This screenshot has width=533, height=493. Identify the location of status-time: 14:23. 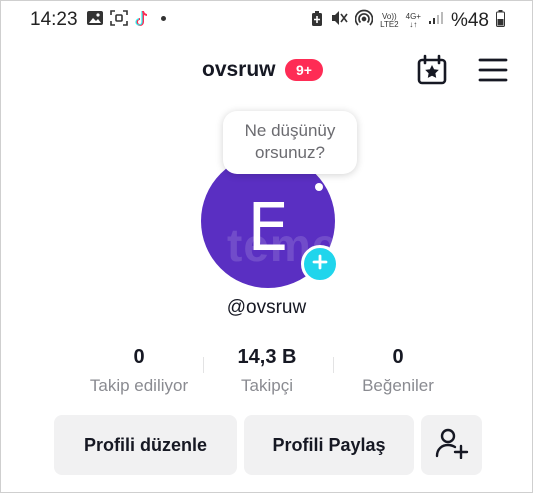
(54, 19).